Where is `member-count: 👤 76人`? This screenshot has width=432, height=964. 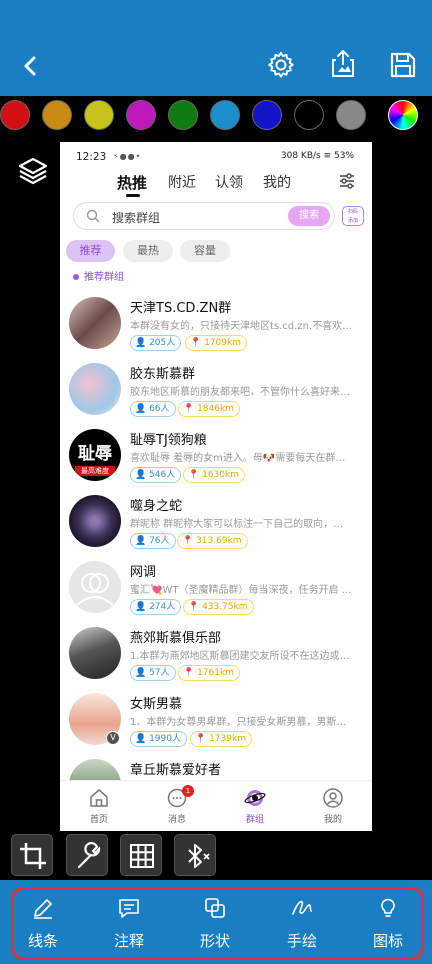 member-count: 👤 76人 is located at coordinates (153, 541).